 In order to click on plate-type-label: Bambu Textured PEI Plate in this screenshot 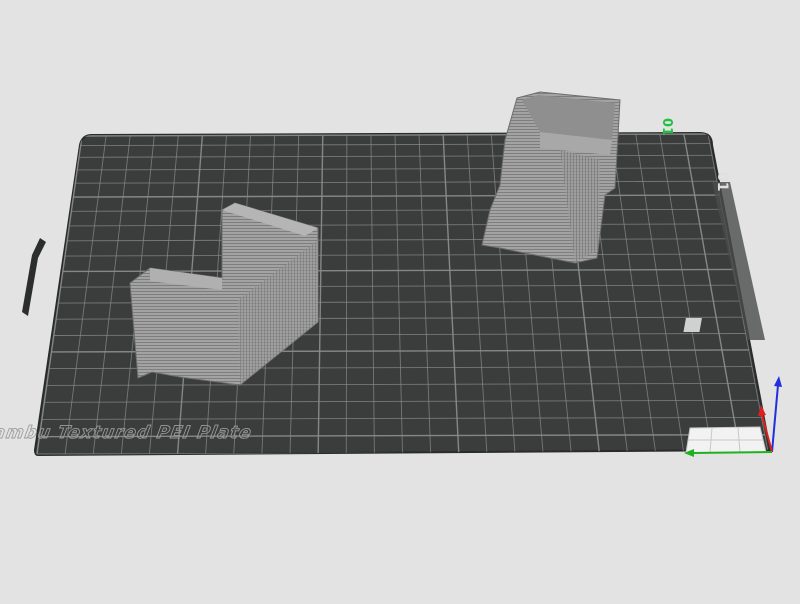, I will do `click(127, 433)`.